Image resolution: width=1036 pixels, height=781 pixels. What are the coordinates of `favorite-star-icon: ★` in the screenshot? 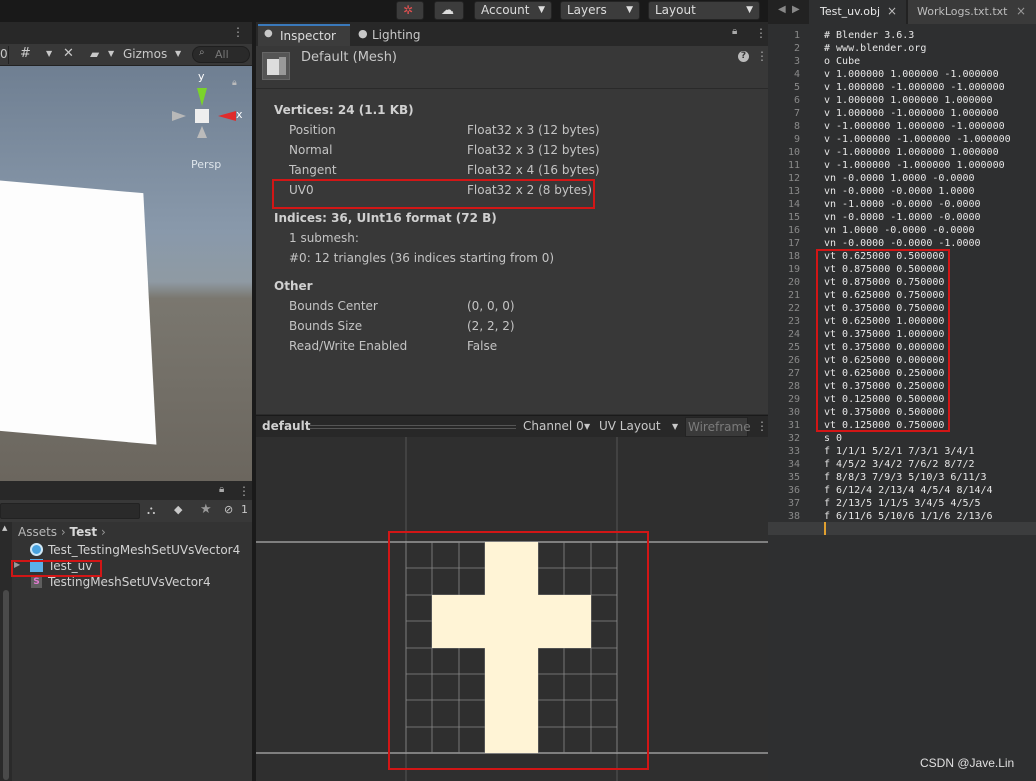 It's located at (206, 509).